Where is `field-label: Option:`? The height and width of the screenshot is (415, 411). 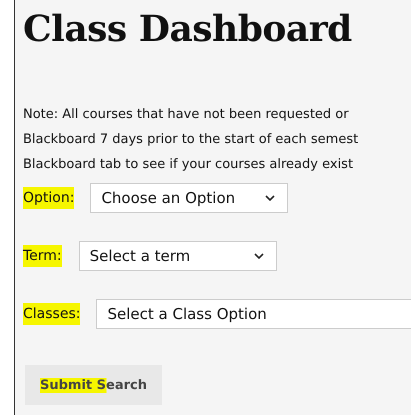 field-label: Option: is located at coordinates (48, 198).